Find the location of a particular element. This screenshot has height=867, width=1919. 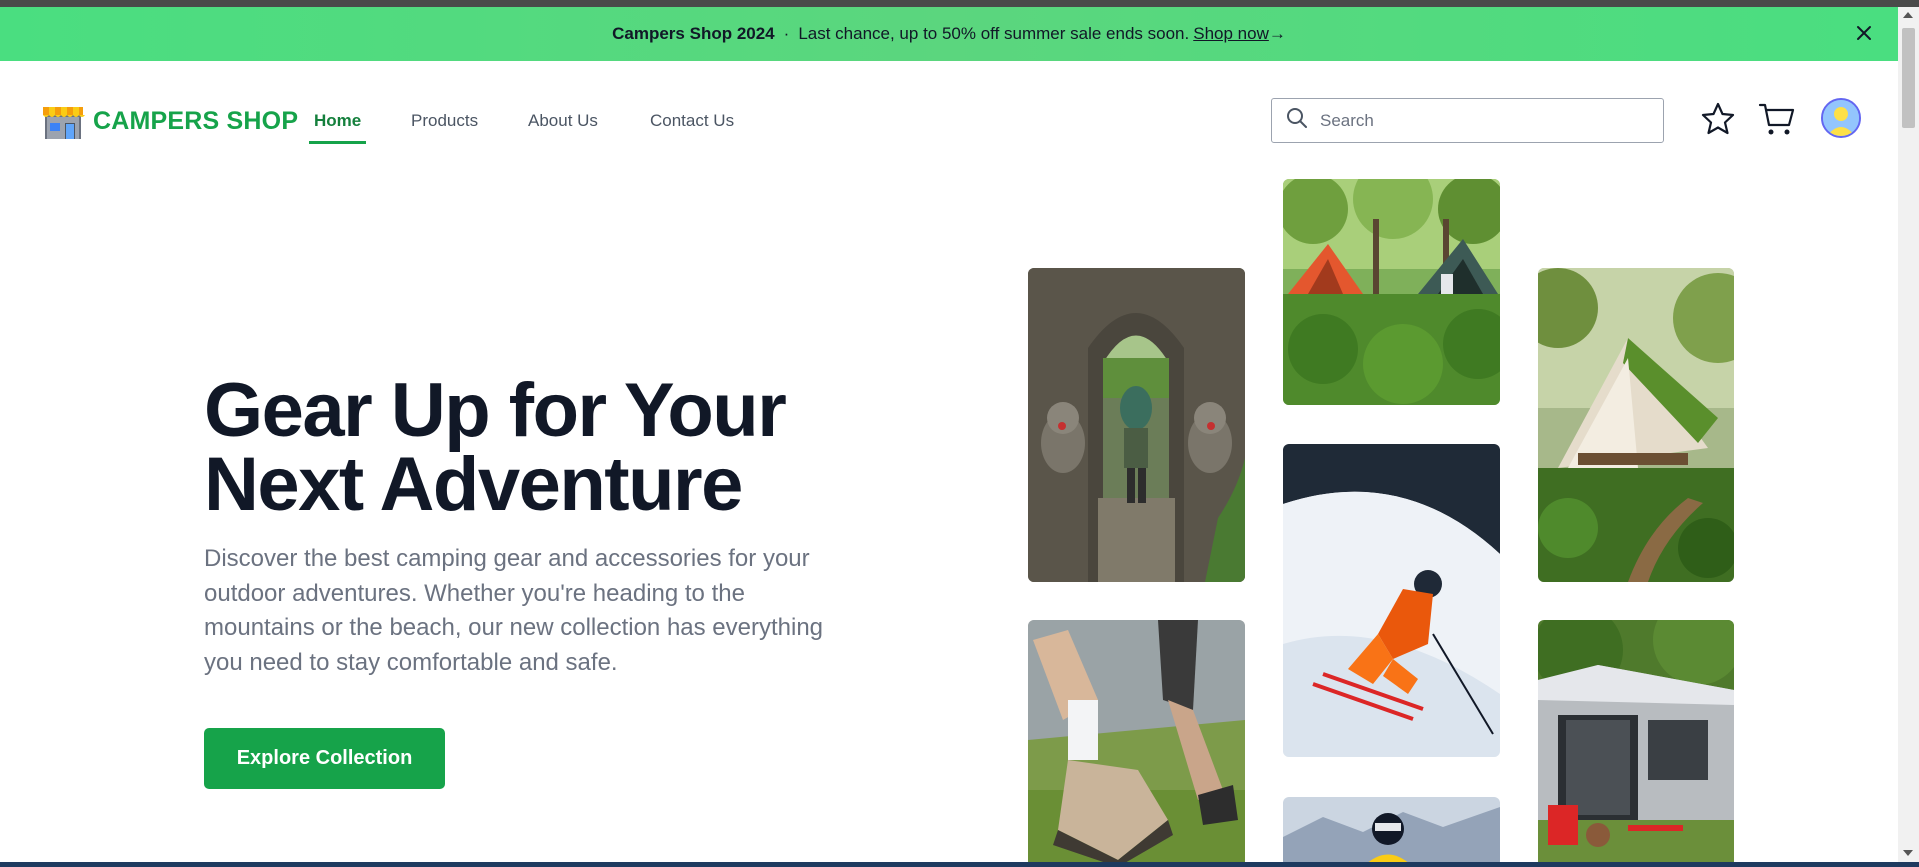

nav-products: Products is located at coordinates (444, 121).